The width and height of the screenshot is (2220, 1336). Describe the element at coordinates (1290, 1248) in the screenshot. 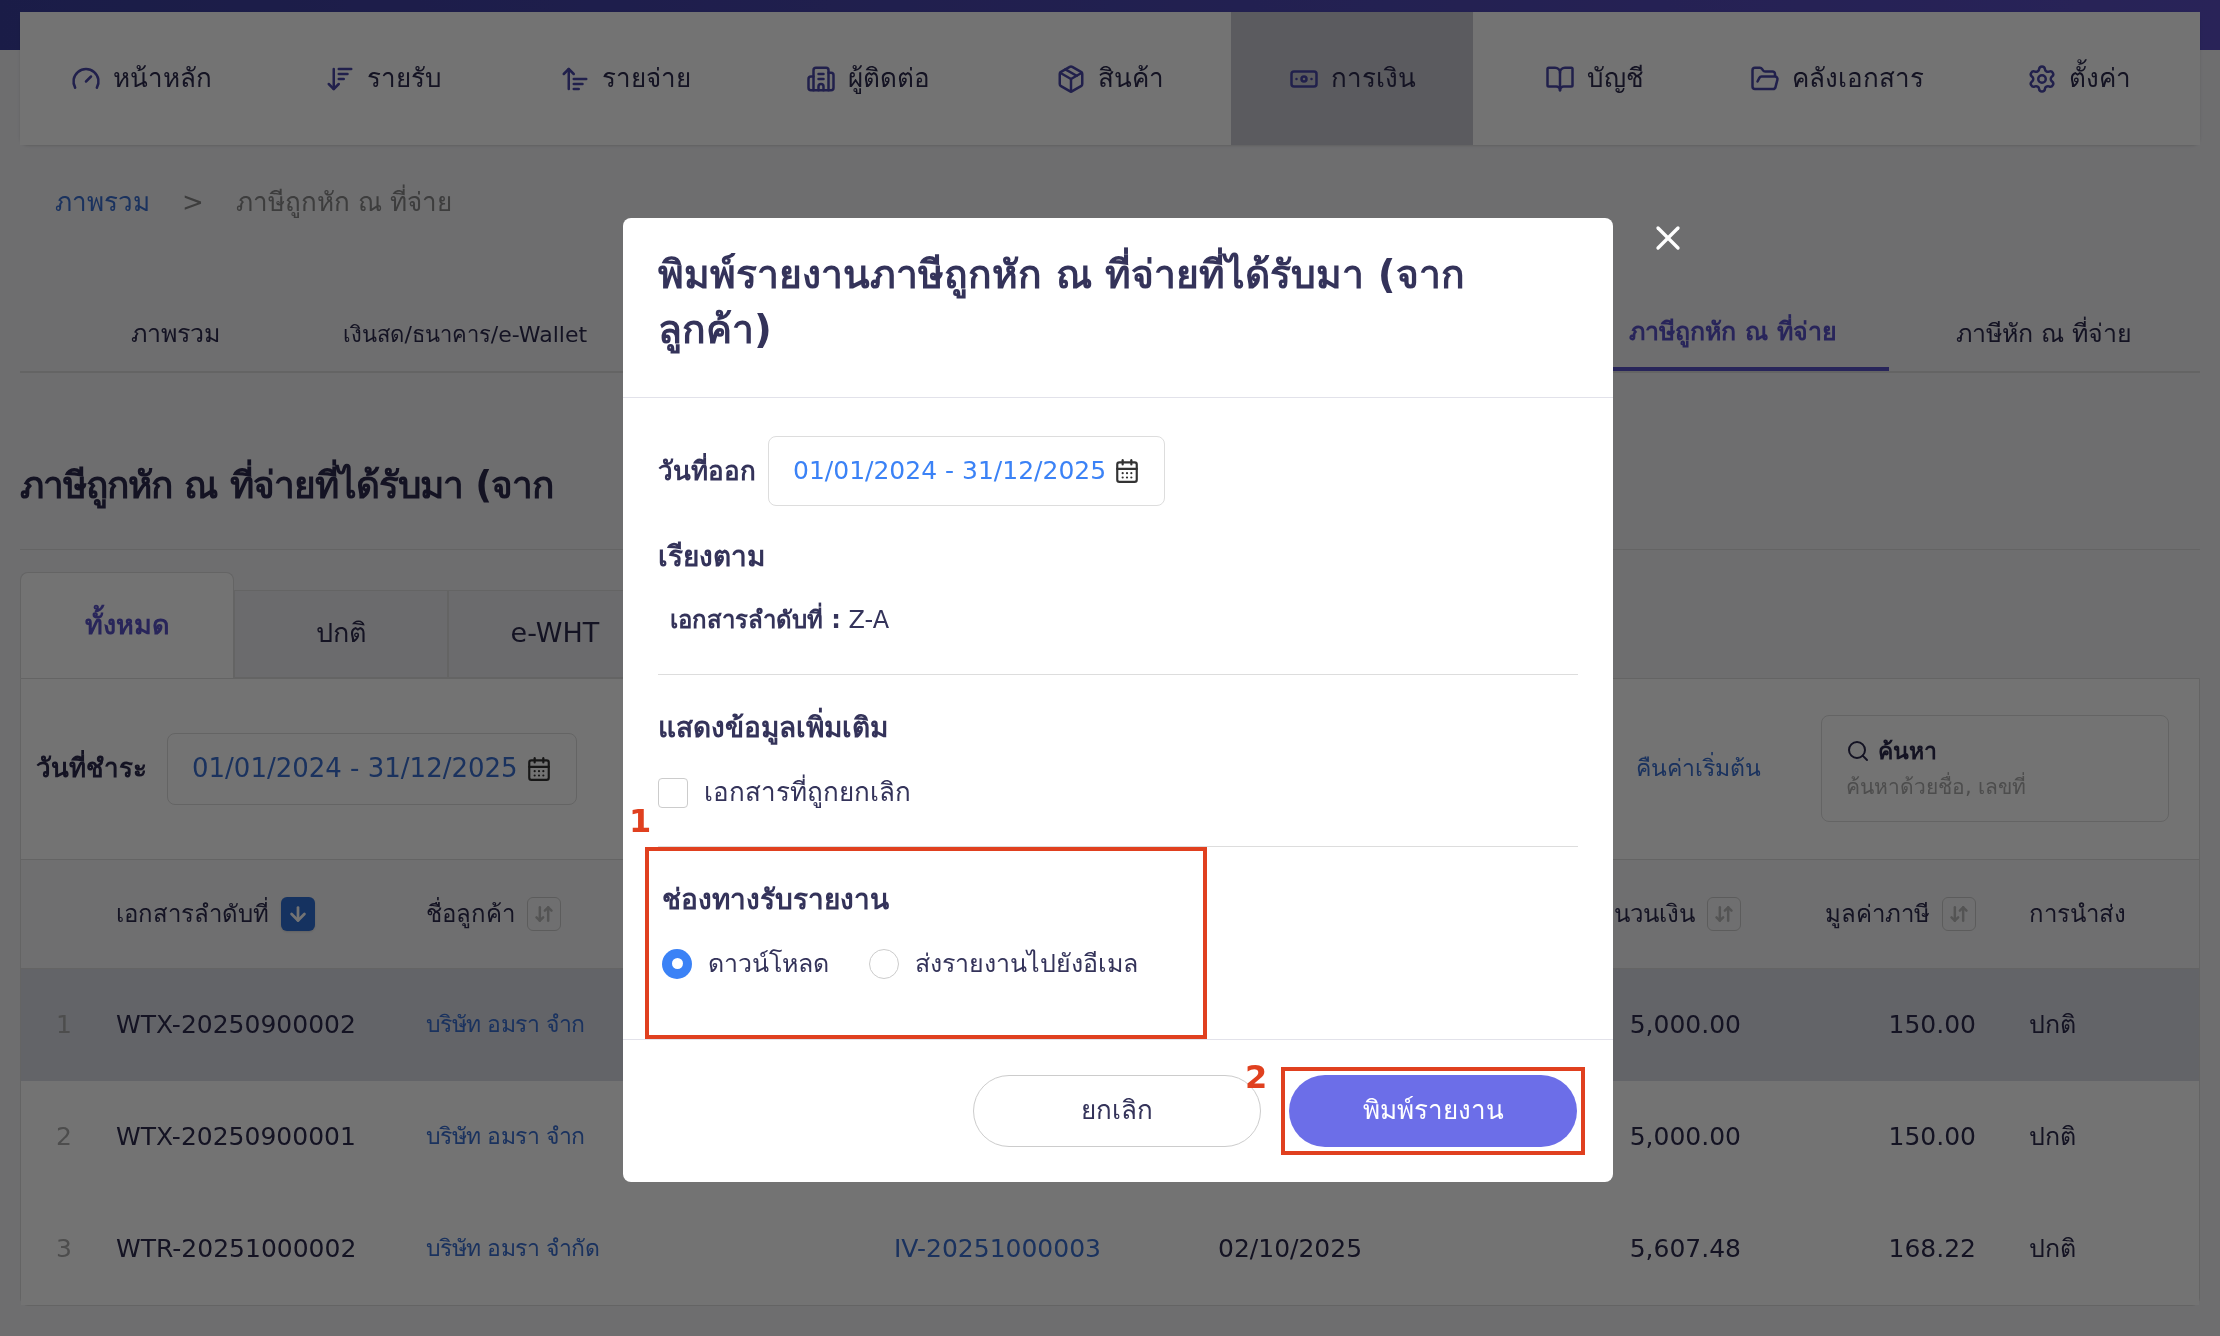

I see `table-cell-text: 02/10/2025` at that location.